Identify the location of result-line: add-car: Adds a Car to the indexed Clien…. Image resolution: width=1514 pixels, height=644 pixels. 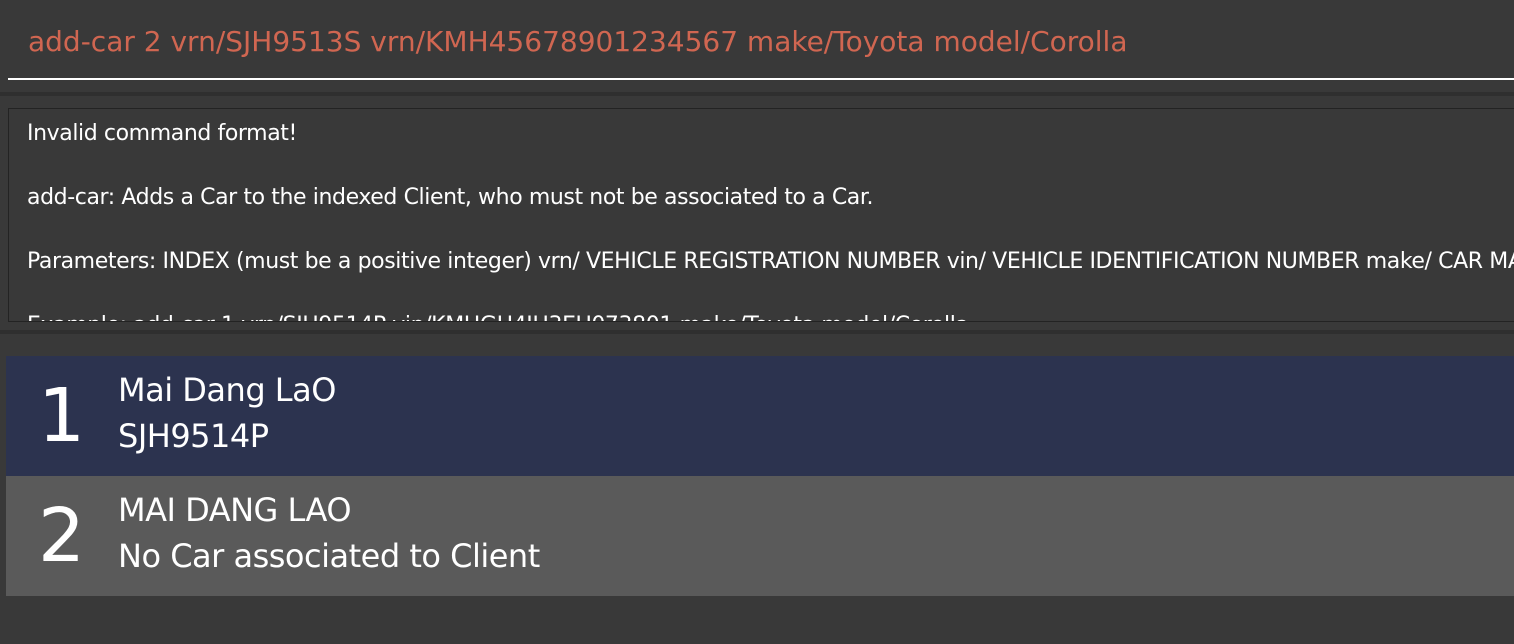
(450, 197).